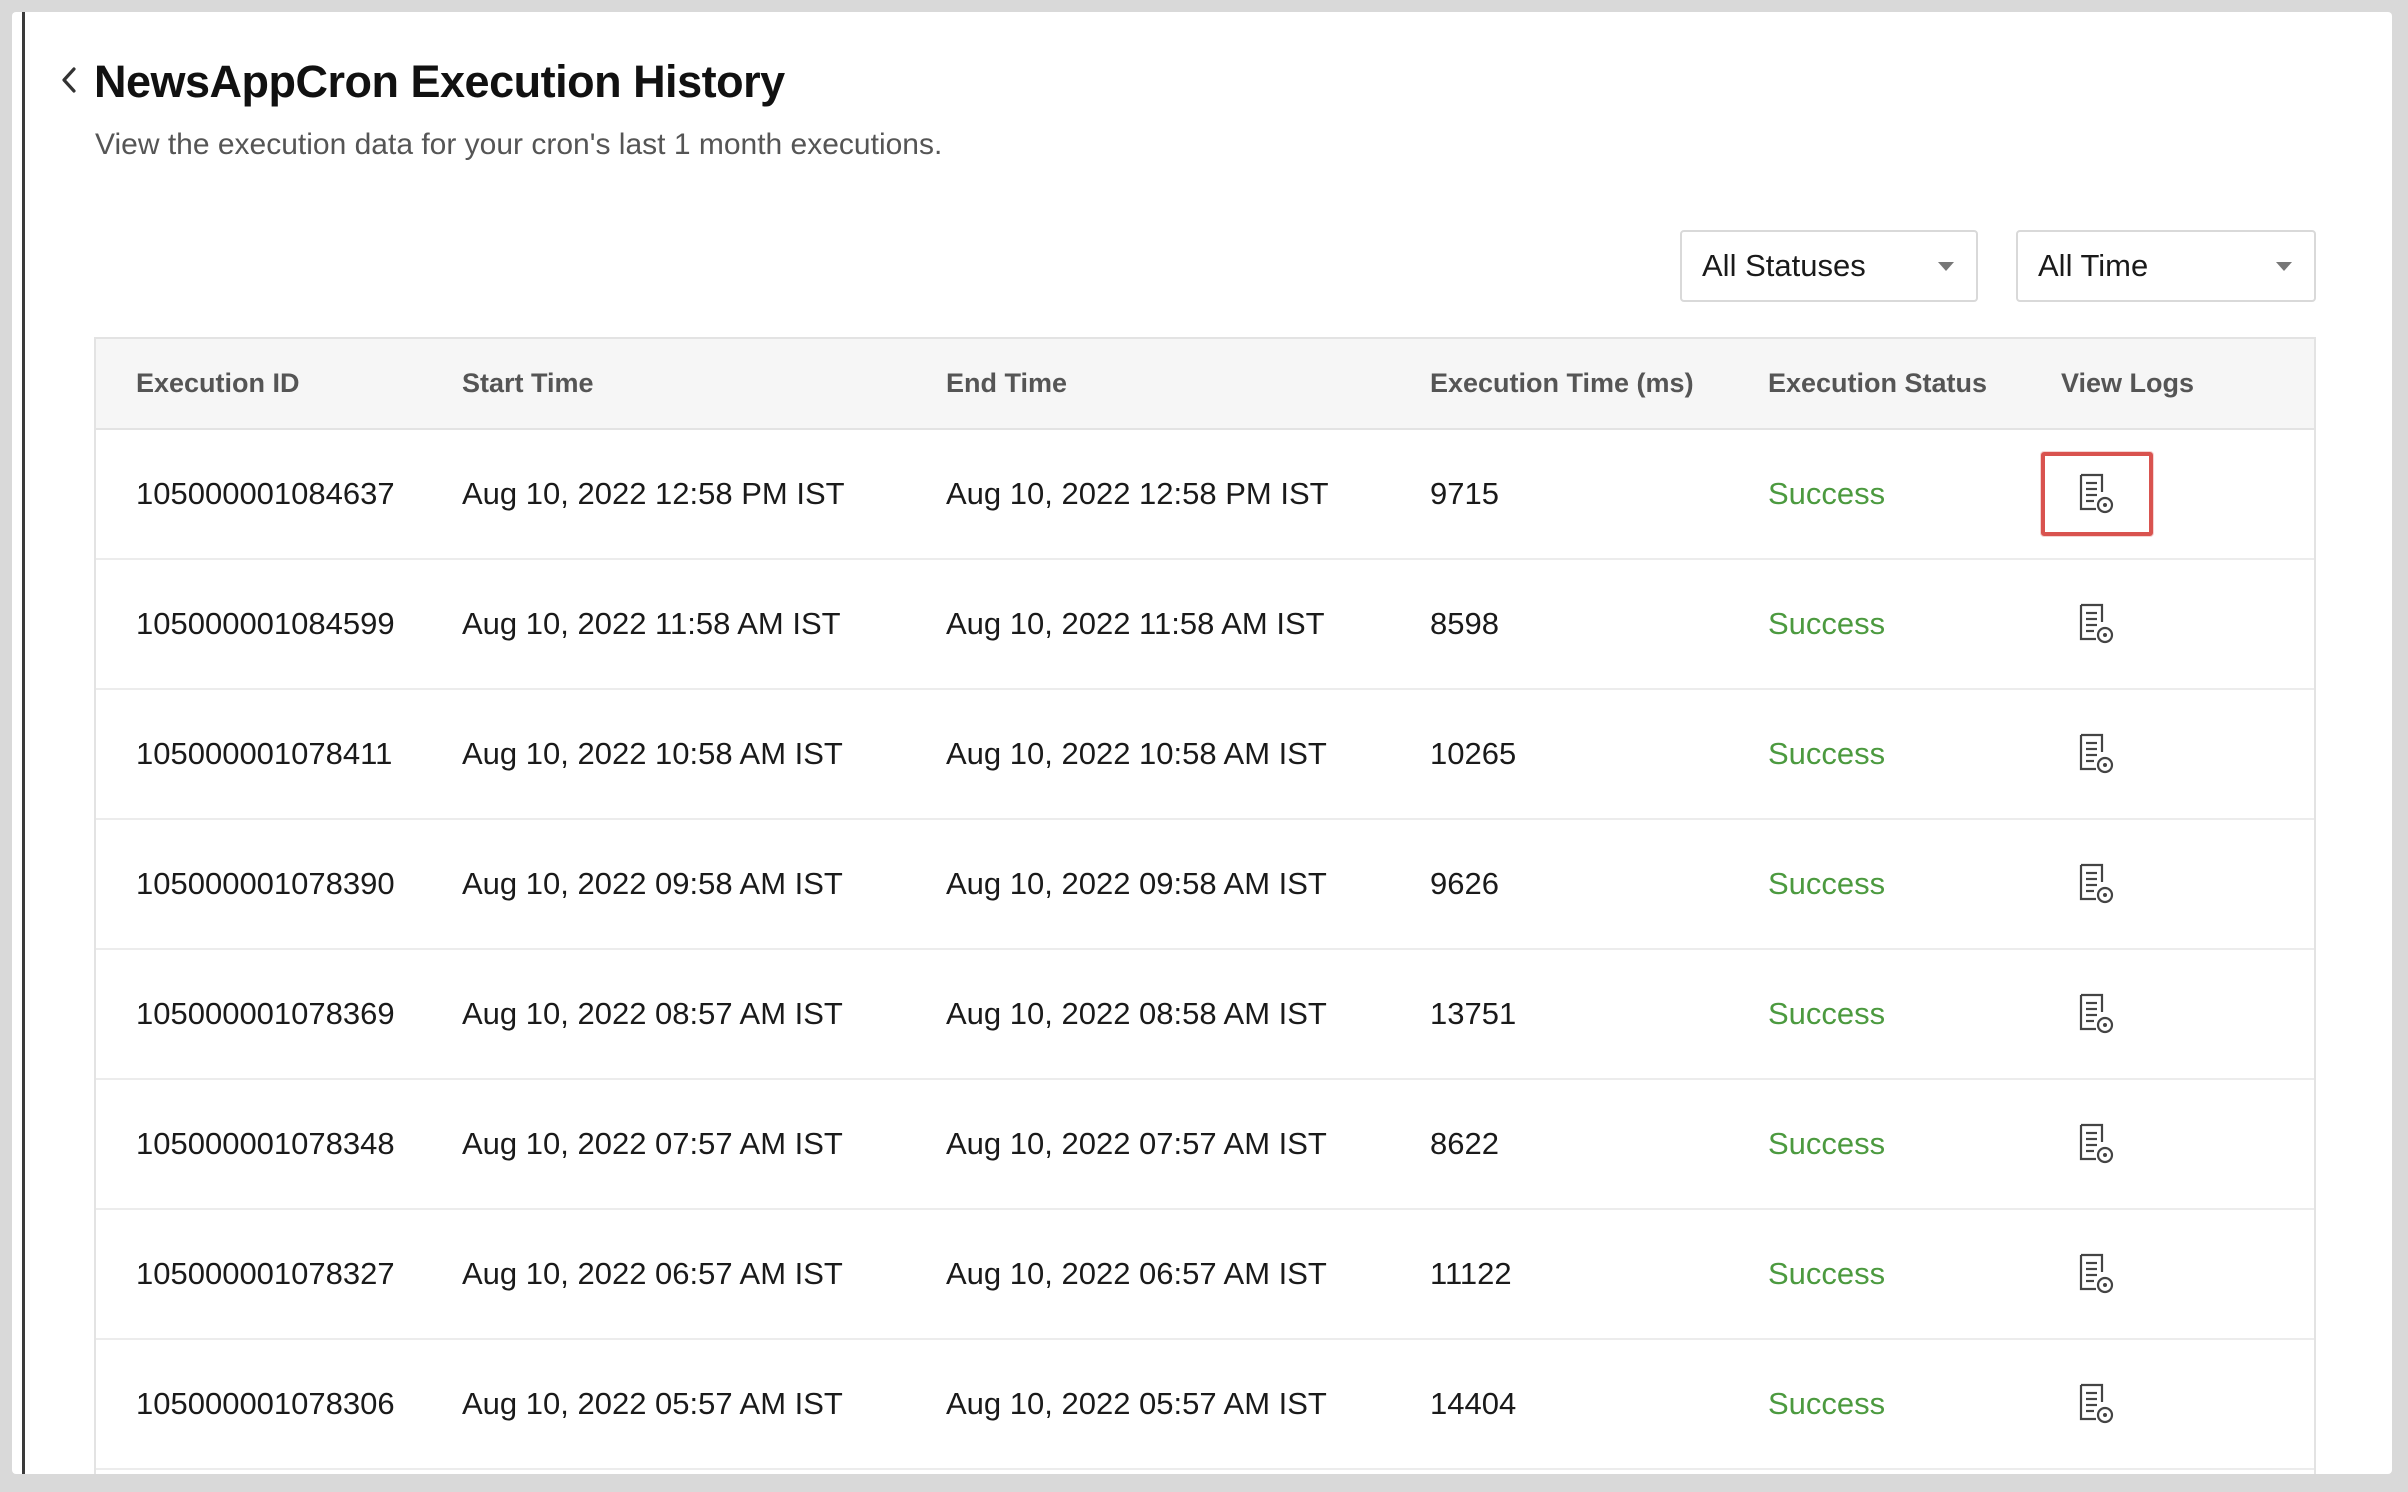 Image resolution: width=2408 pixels, height=1492 pixels. I want to click on page-title: NewsAppCron Execution History, so click(439, 81).